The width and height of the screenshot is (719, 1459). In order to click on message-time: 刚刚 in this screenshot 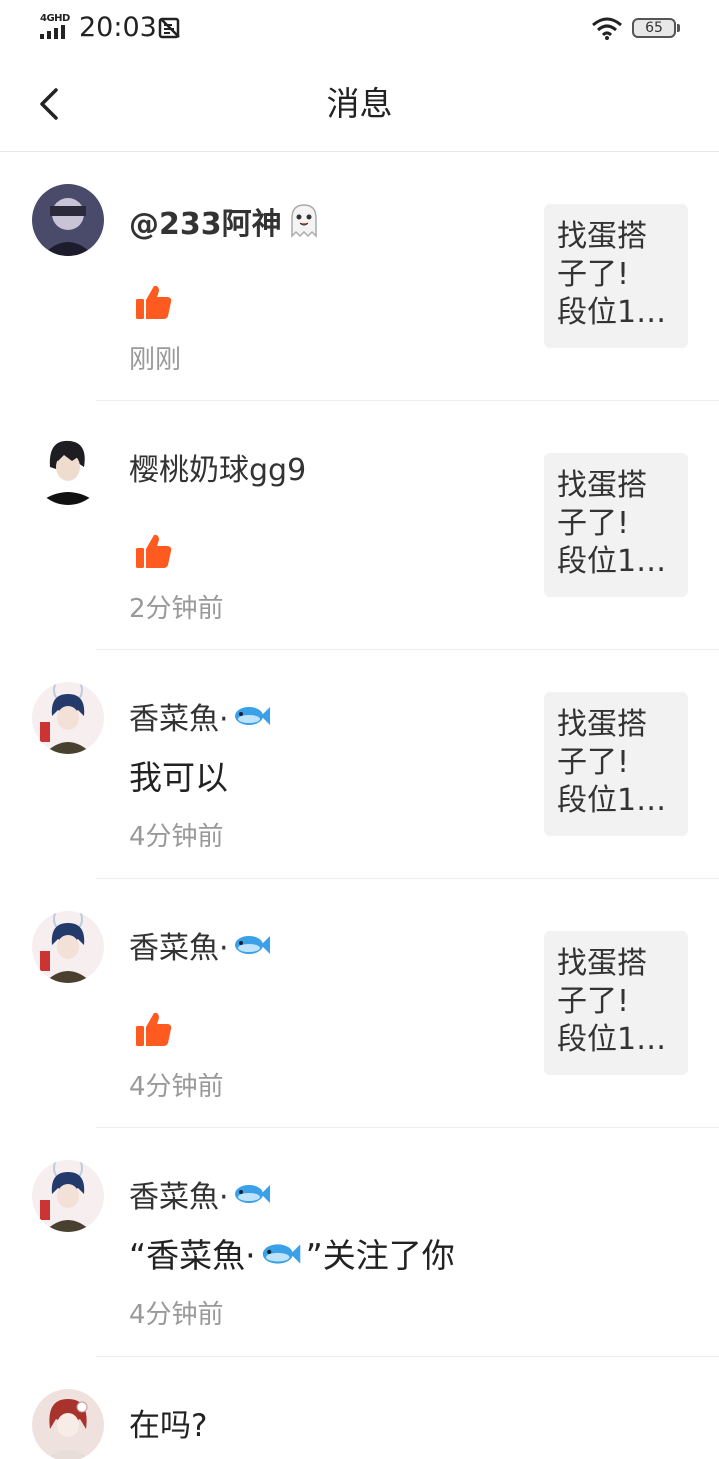, I will do `click(155, 360)`.